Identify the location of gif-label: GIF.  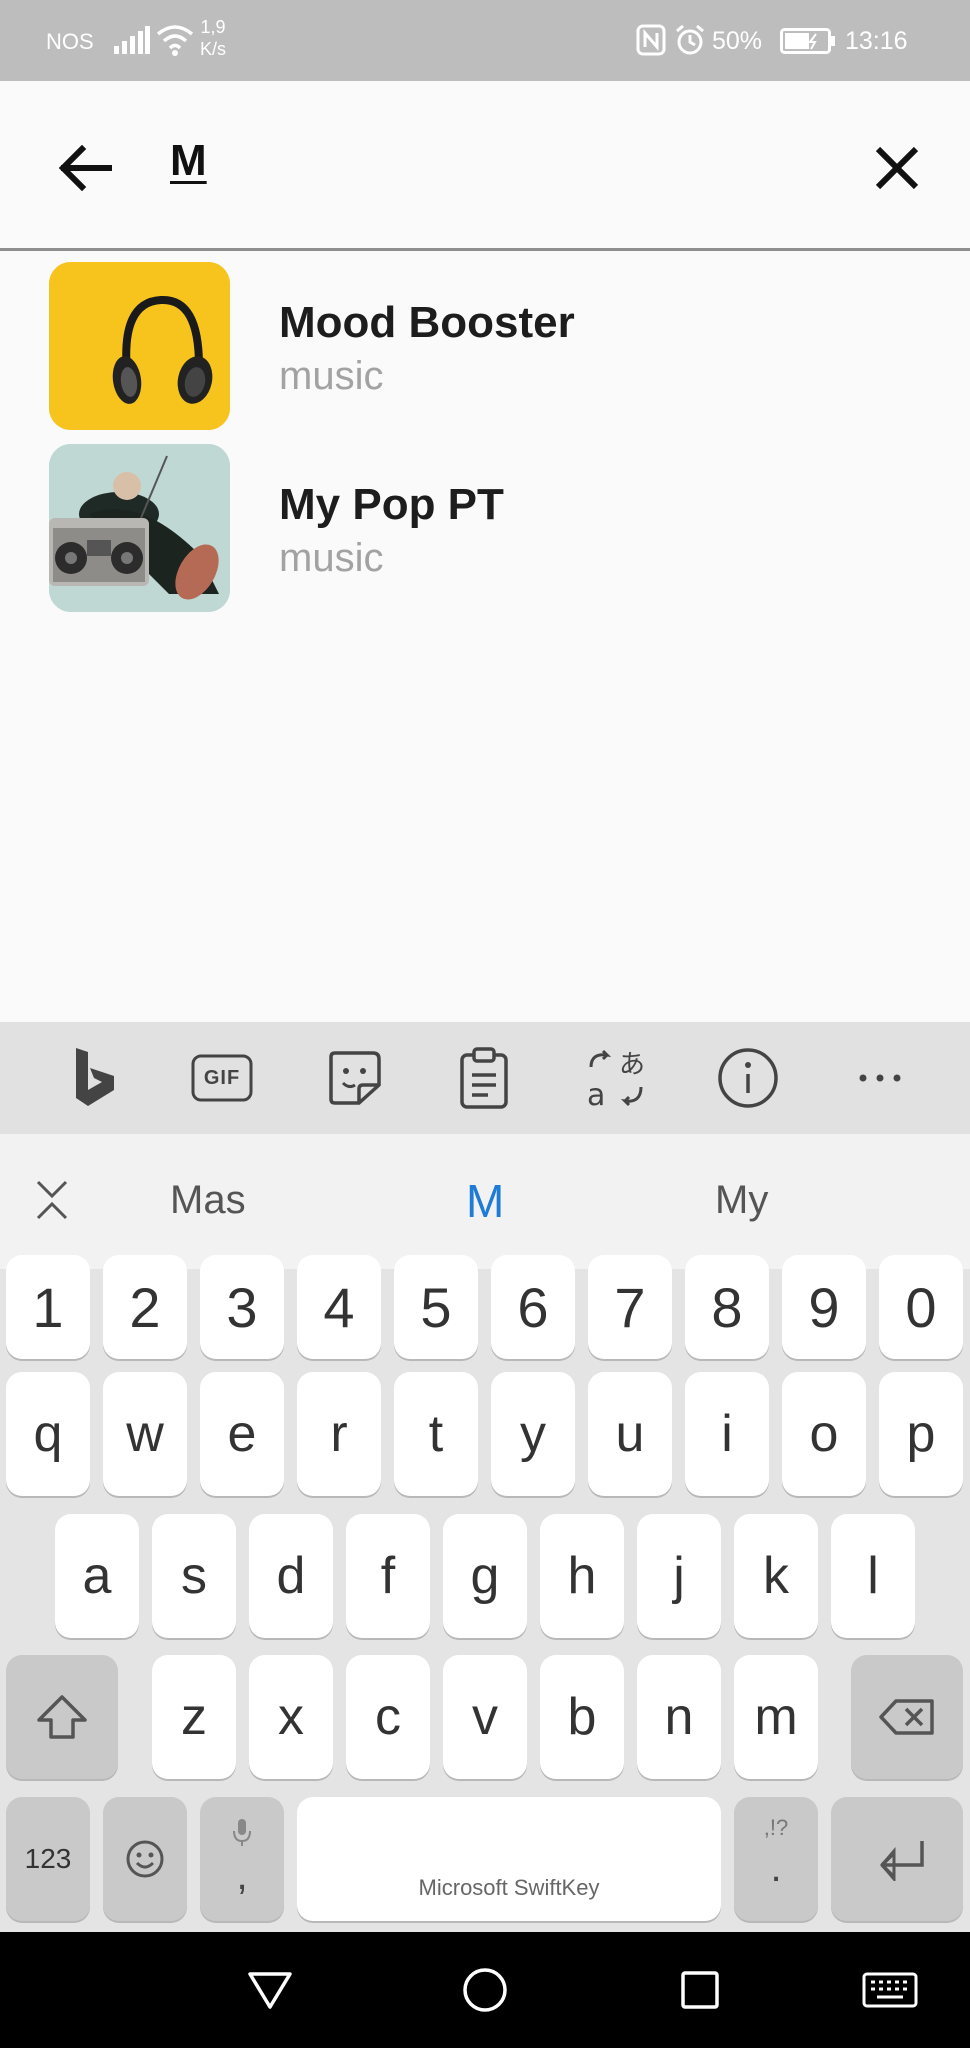
(222, 1077).